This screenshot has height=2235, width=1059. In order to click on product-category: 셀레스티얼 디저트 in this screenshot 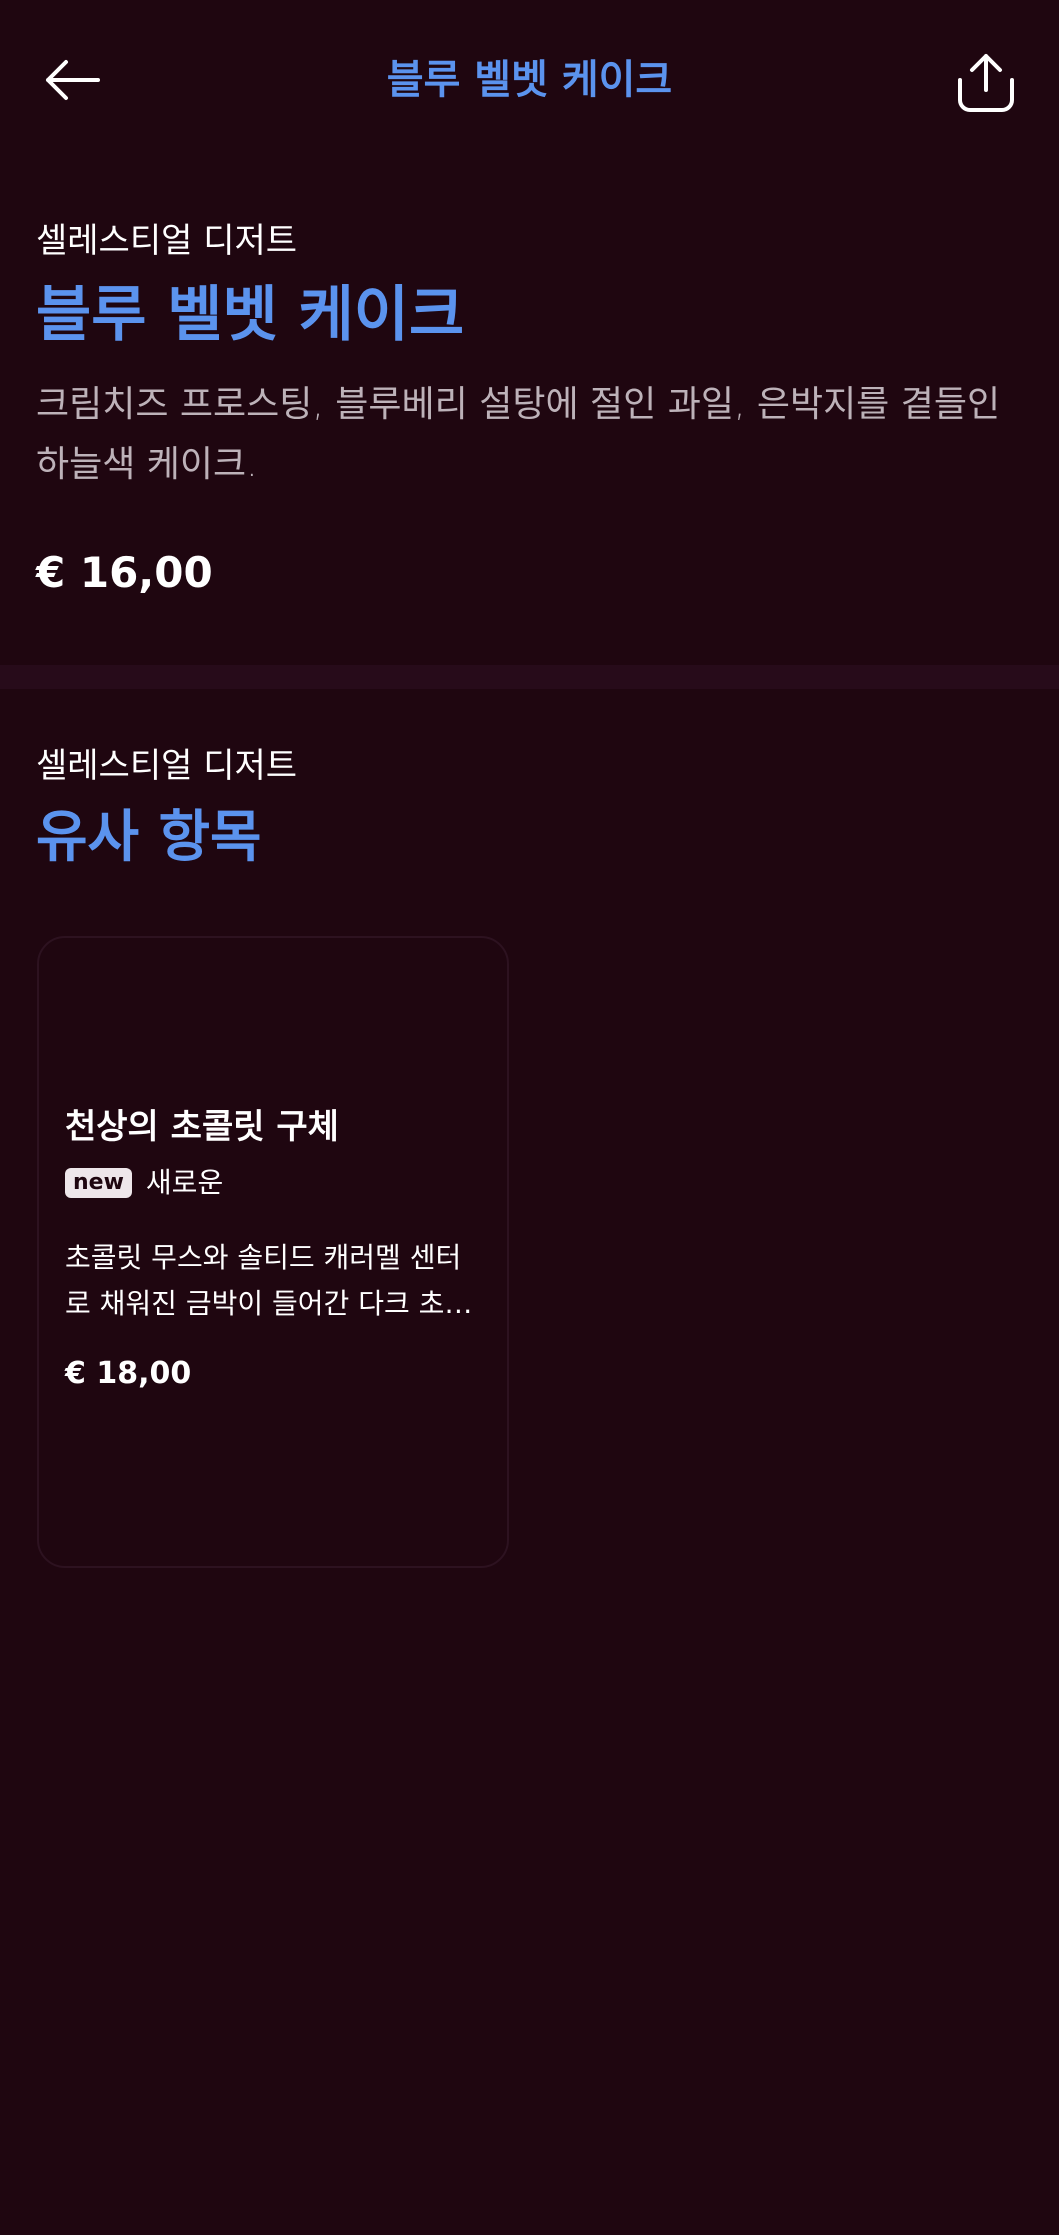, I will do `click(167, 241)`.